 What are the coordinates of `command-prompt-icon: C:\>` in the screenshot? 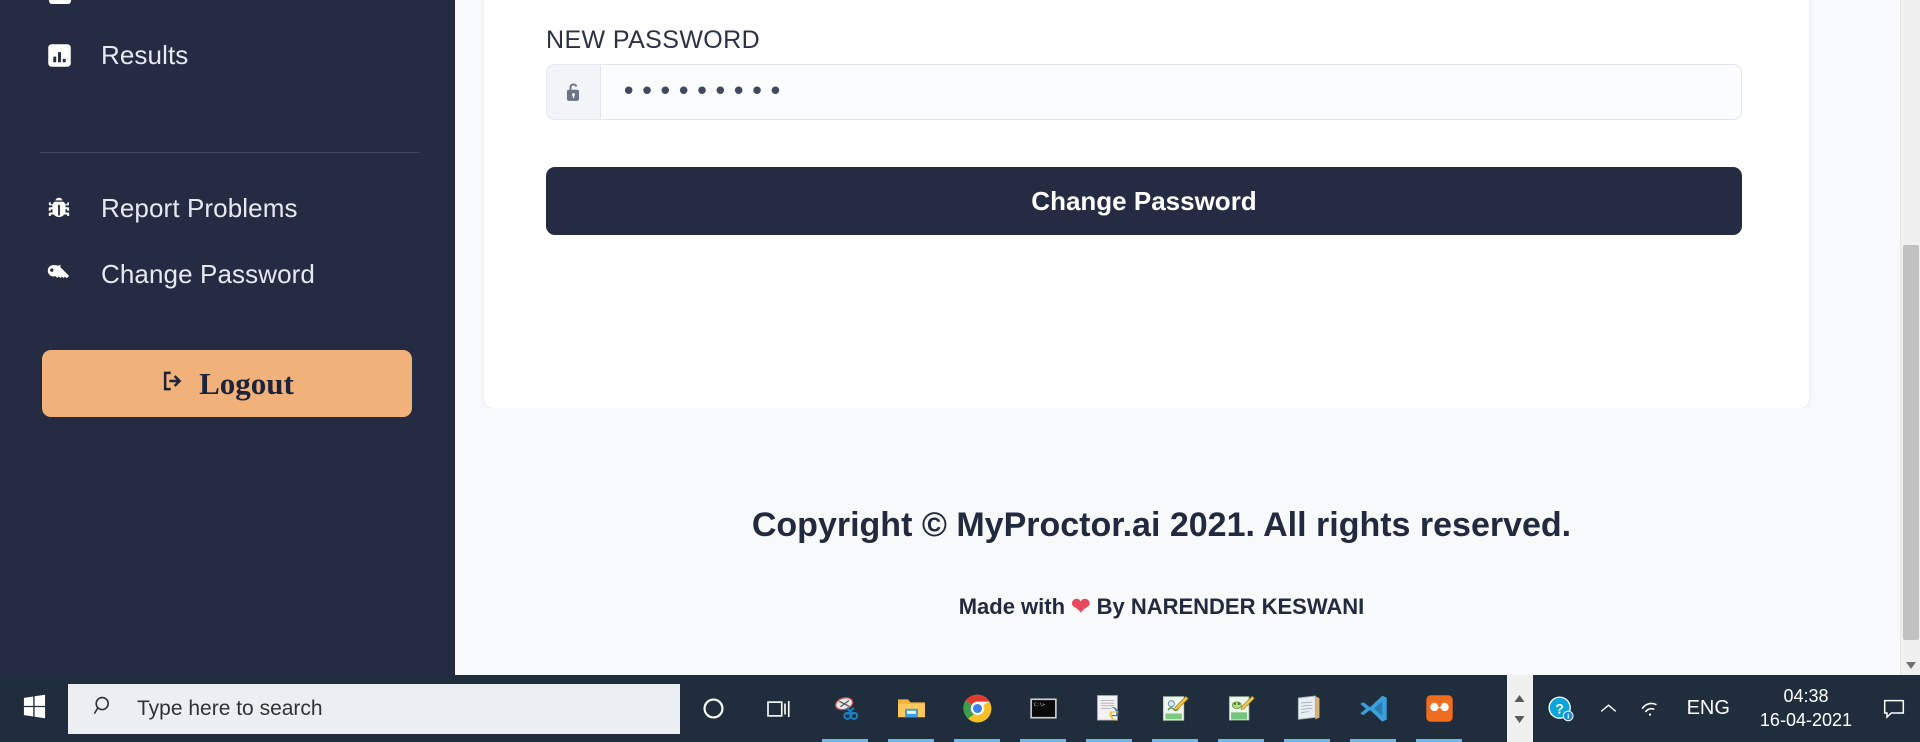 It's located at (1043, 708).